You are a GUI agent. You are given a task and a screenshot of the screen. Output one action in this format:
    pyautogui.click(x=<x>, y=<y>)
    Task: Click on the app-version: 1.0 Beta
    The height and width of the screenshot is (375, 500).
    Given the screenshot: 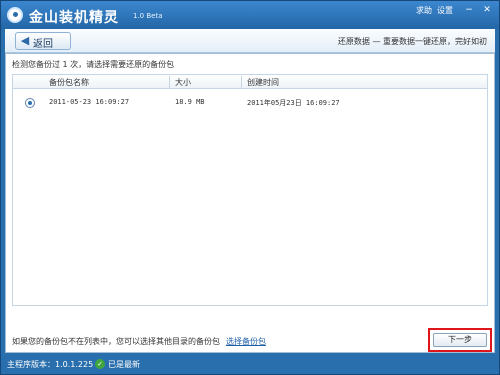 What is the action you would take?
    pyautogui.click(x=148, y=16)
    